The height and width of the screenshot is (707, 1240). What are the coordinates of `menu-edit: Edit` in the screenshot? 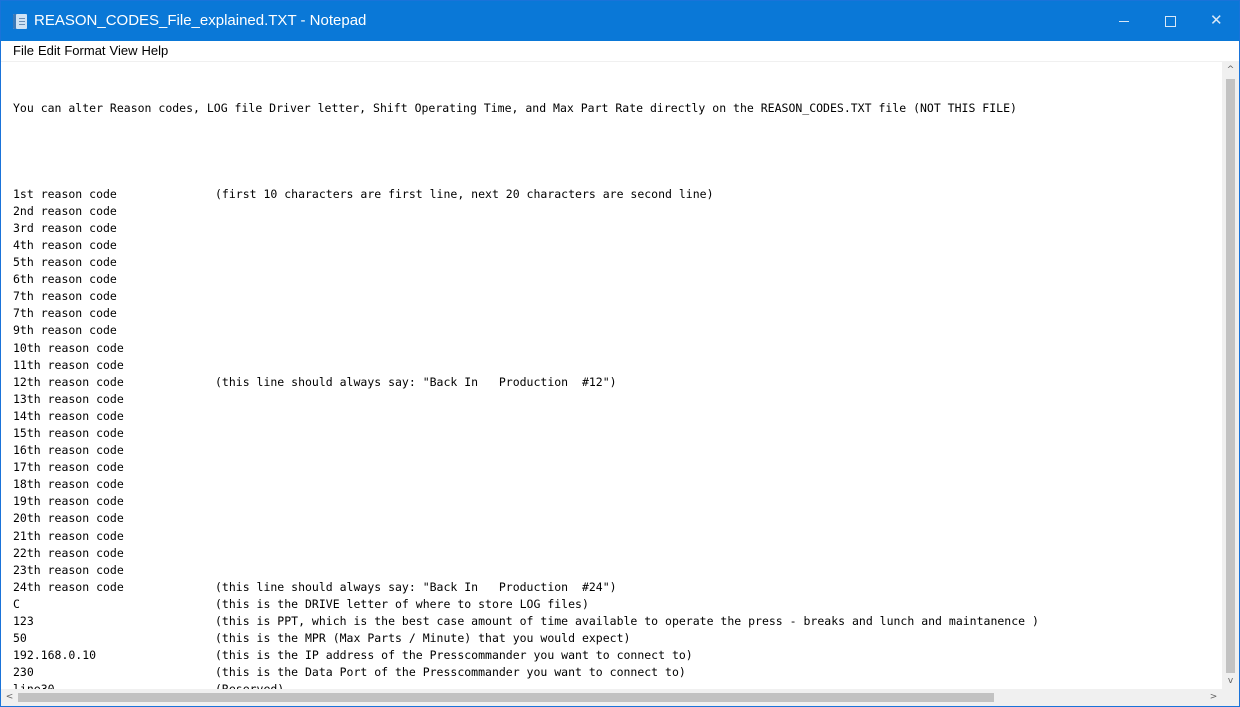 It's located at (47, 50).